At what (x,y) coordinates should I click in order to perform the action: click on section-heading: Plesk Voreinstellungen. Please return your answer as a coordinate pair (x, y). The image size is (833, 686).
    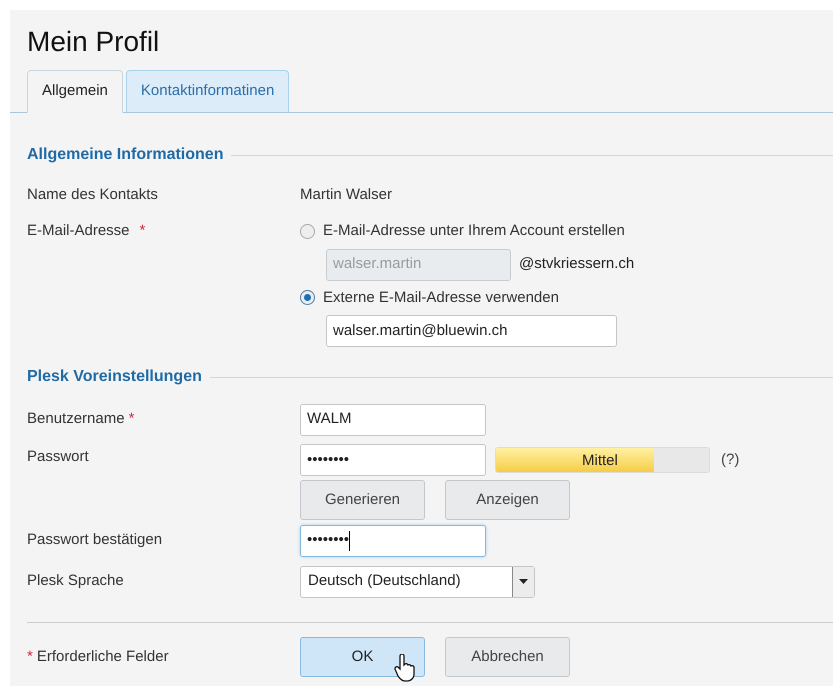
    Looking at the image, I should click on (114, 377).